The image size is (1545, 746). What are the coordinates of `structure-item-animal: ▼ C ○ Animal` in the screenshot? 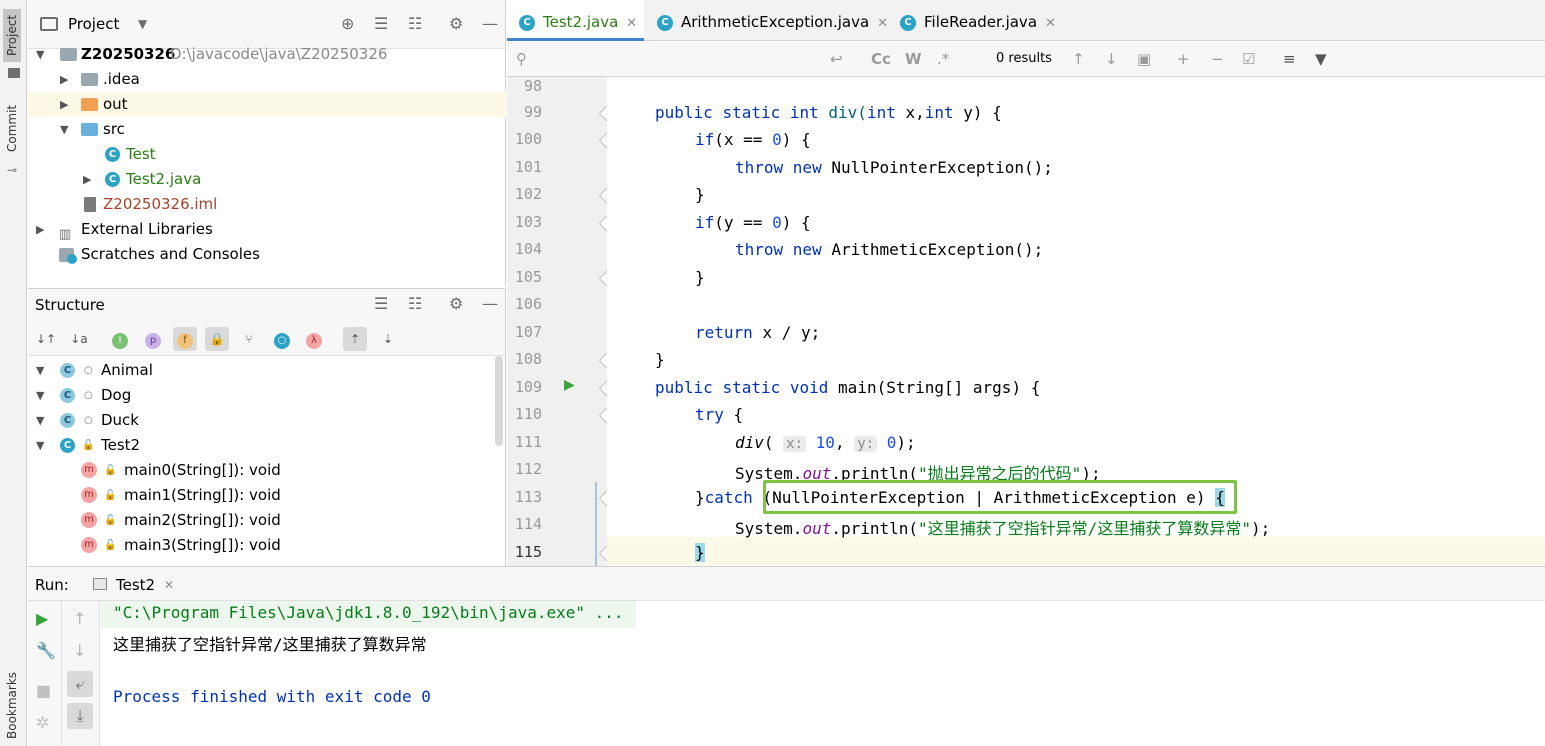 It's located at (267, 370).